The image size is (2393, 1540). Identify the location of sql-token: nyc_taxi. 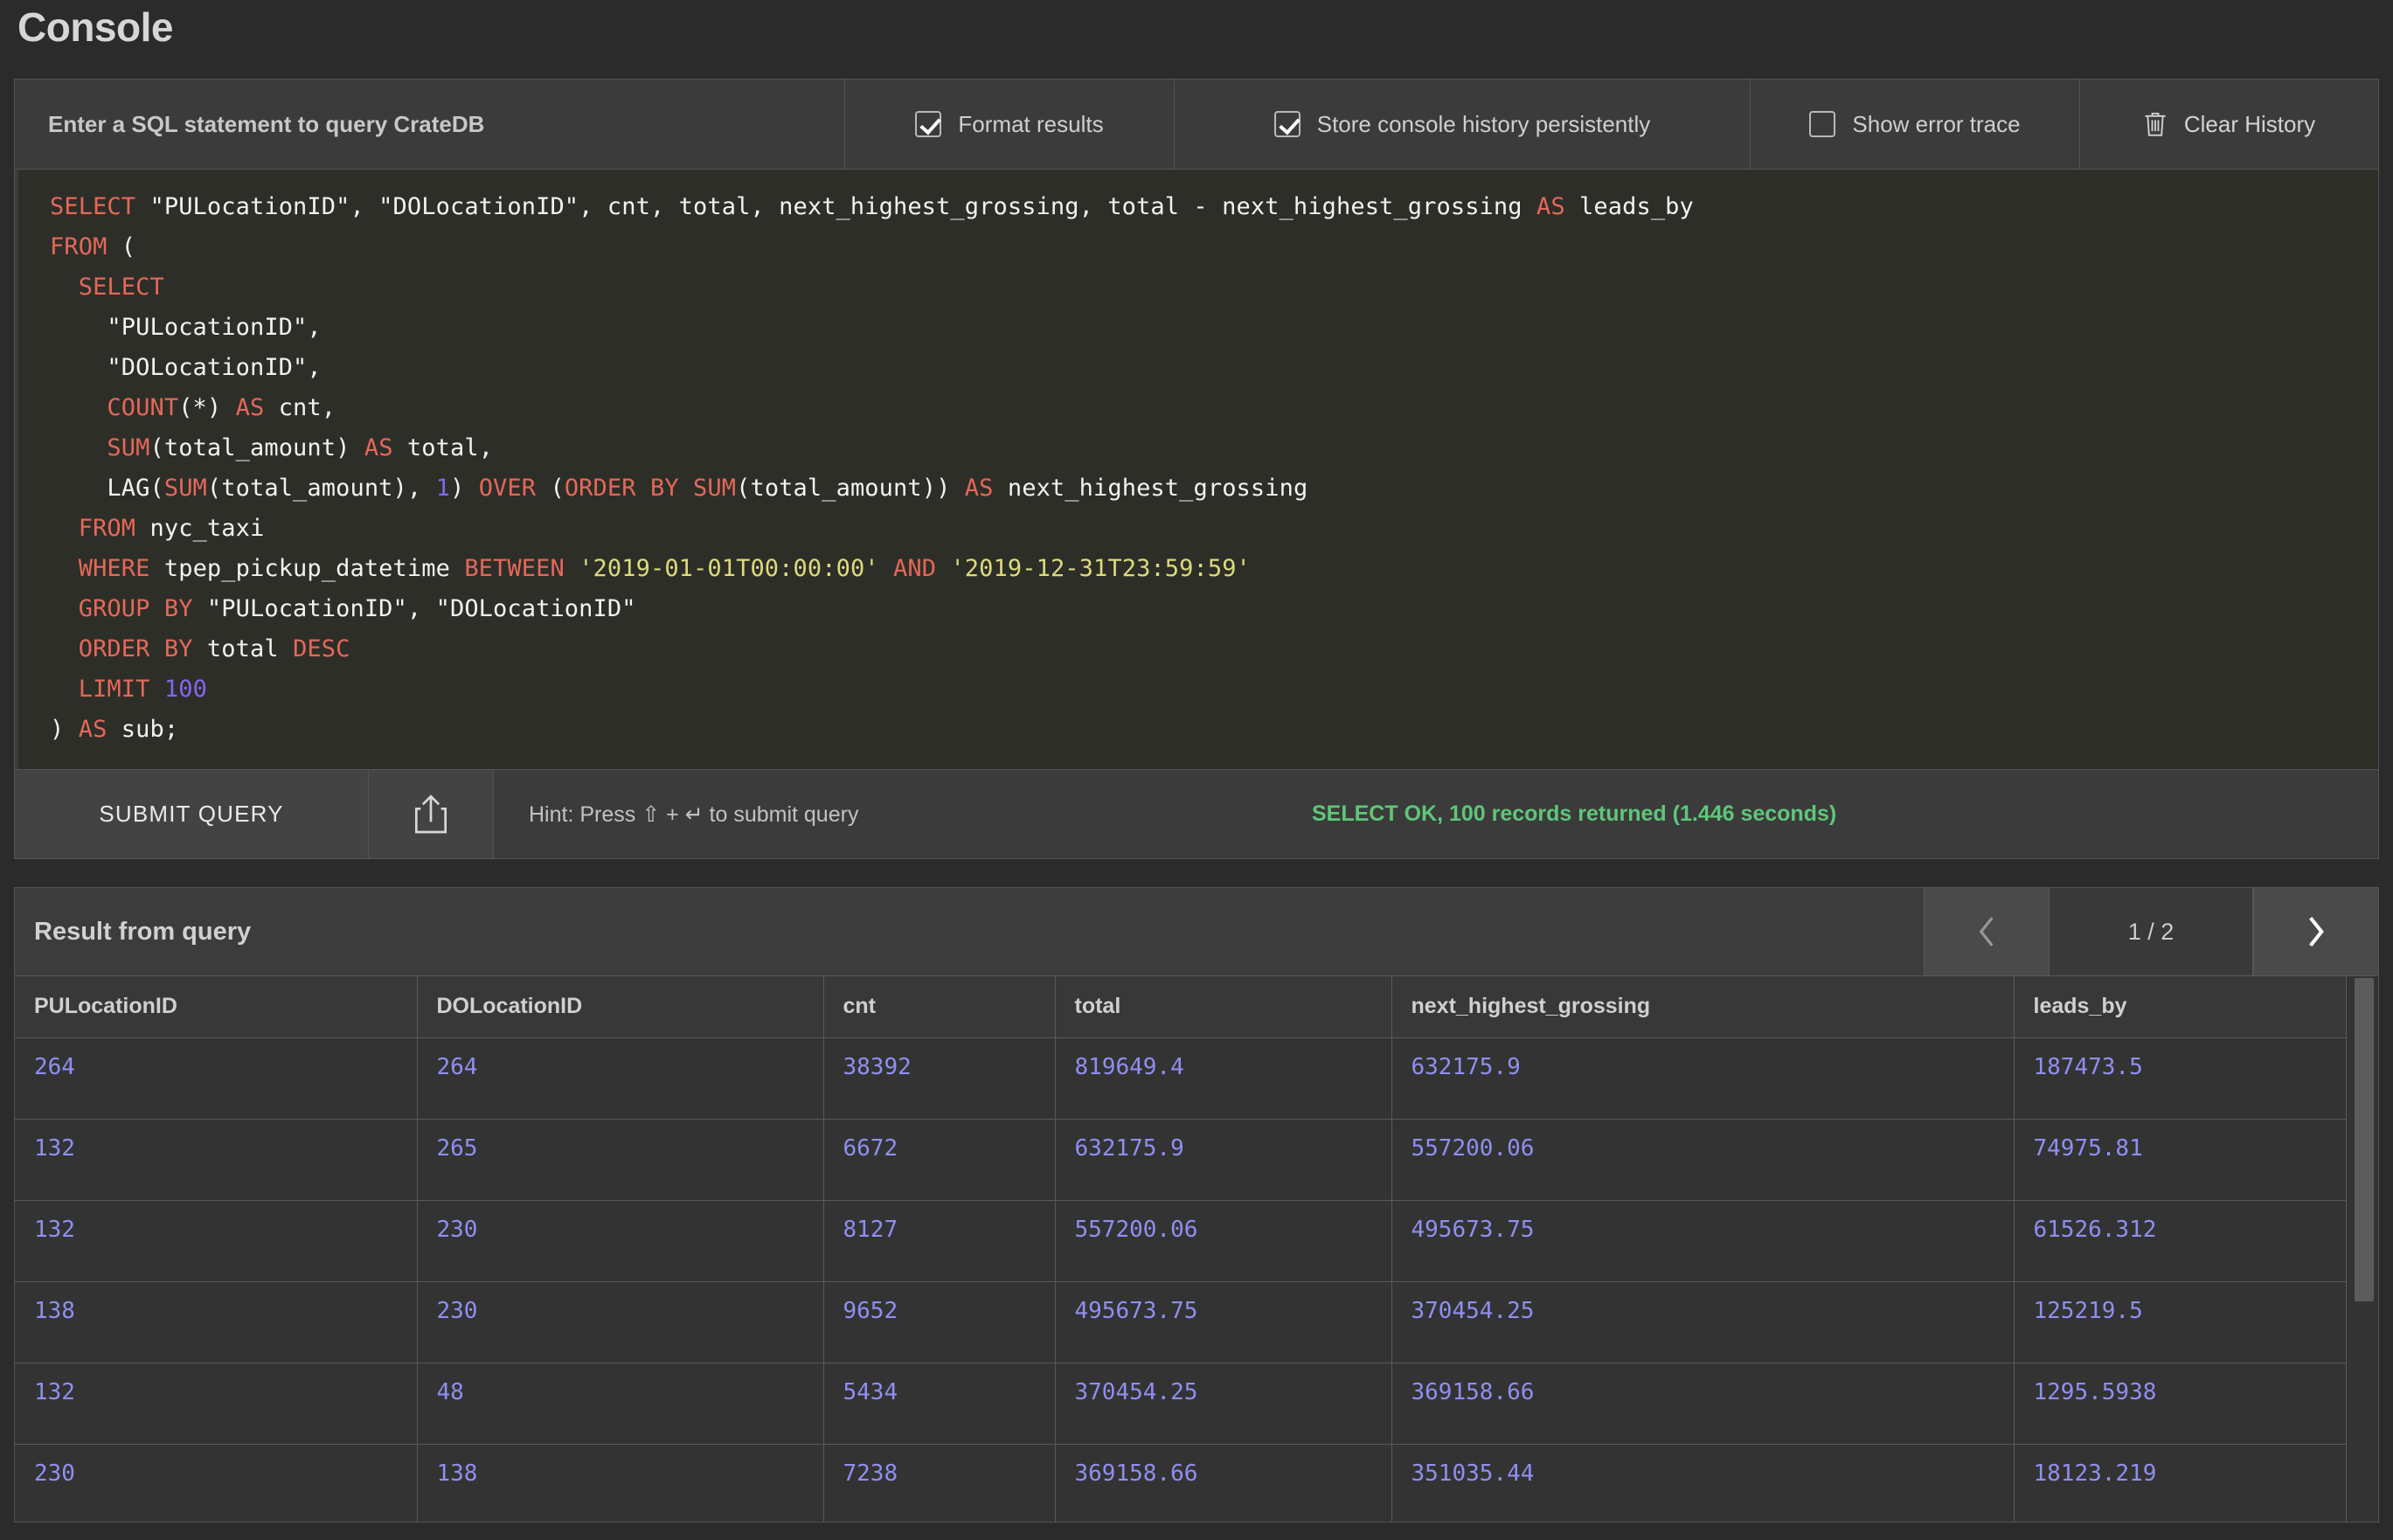
(200, 528).